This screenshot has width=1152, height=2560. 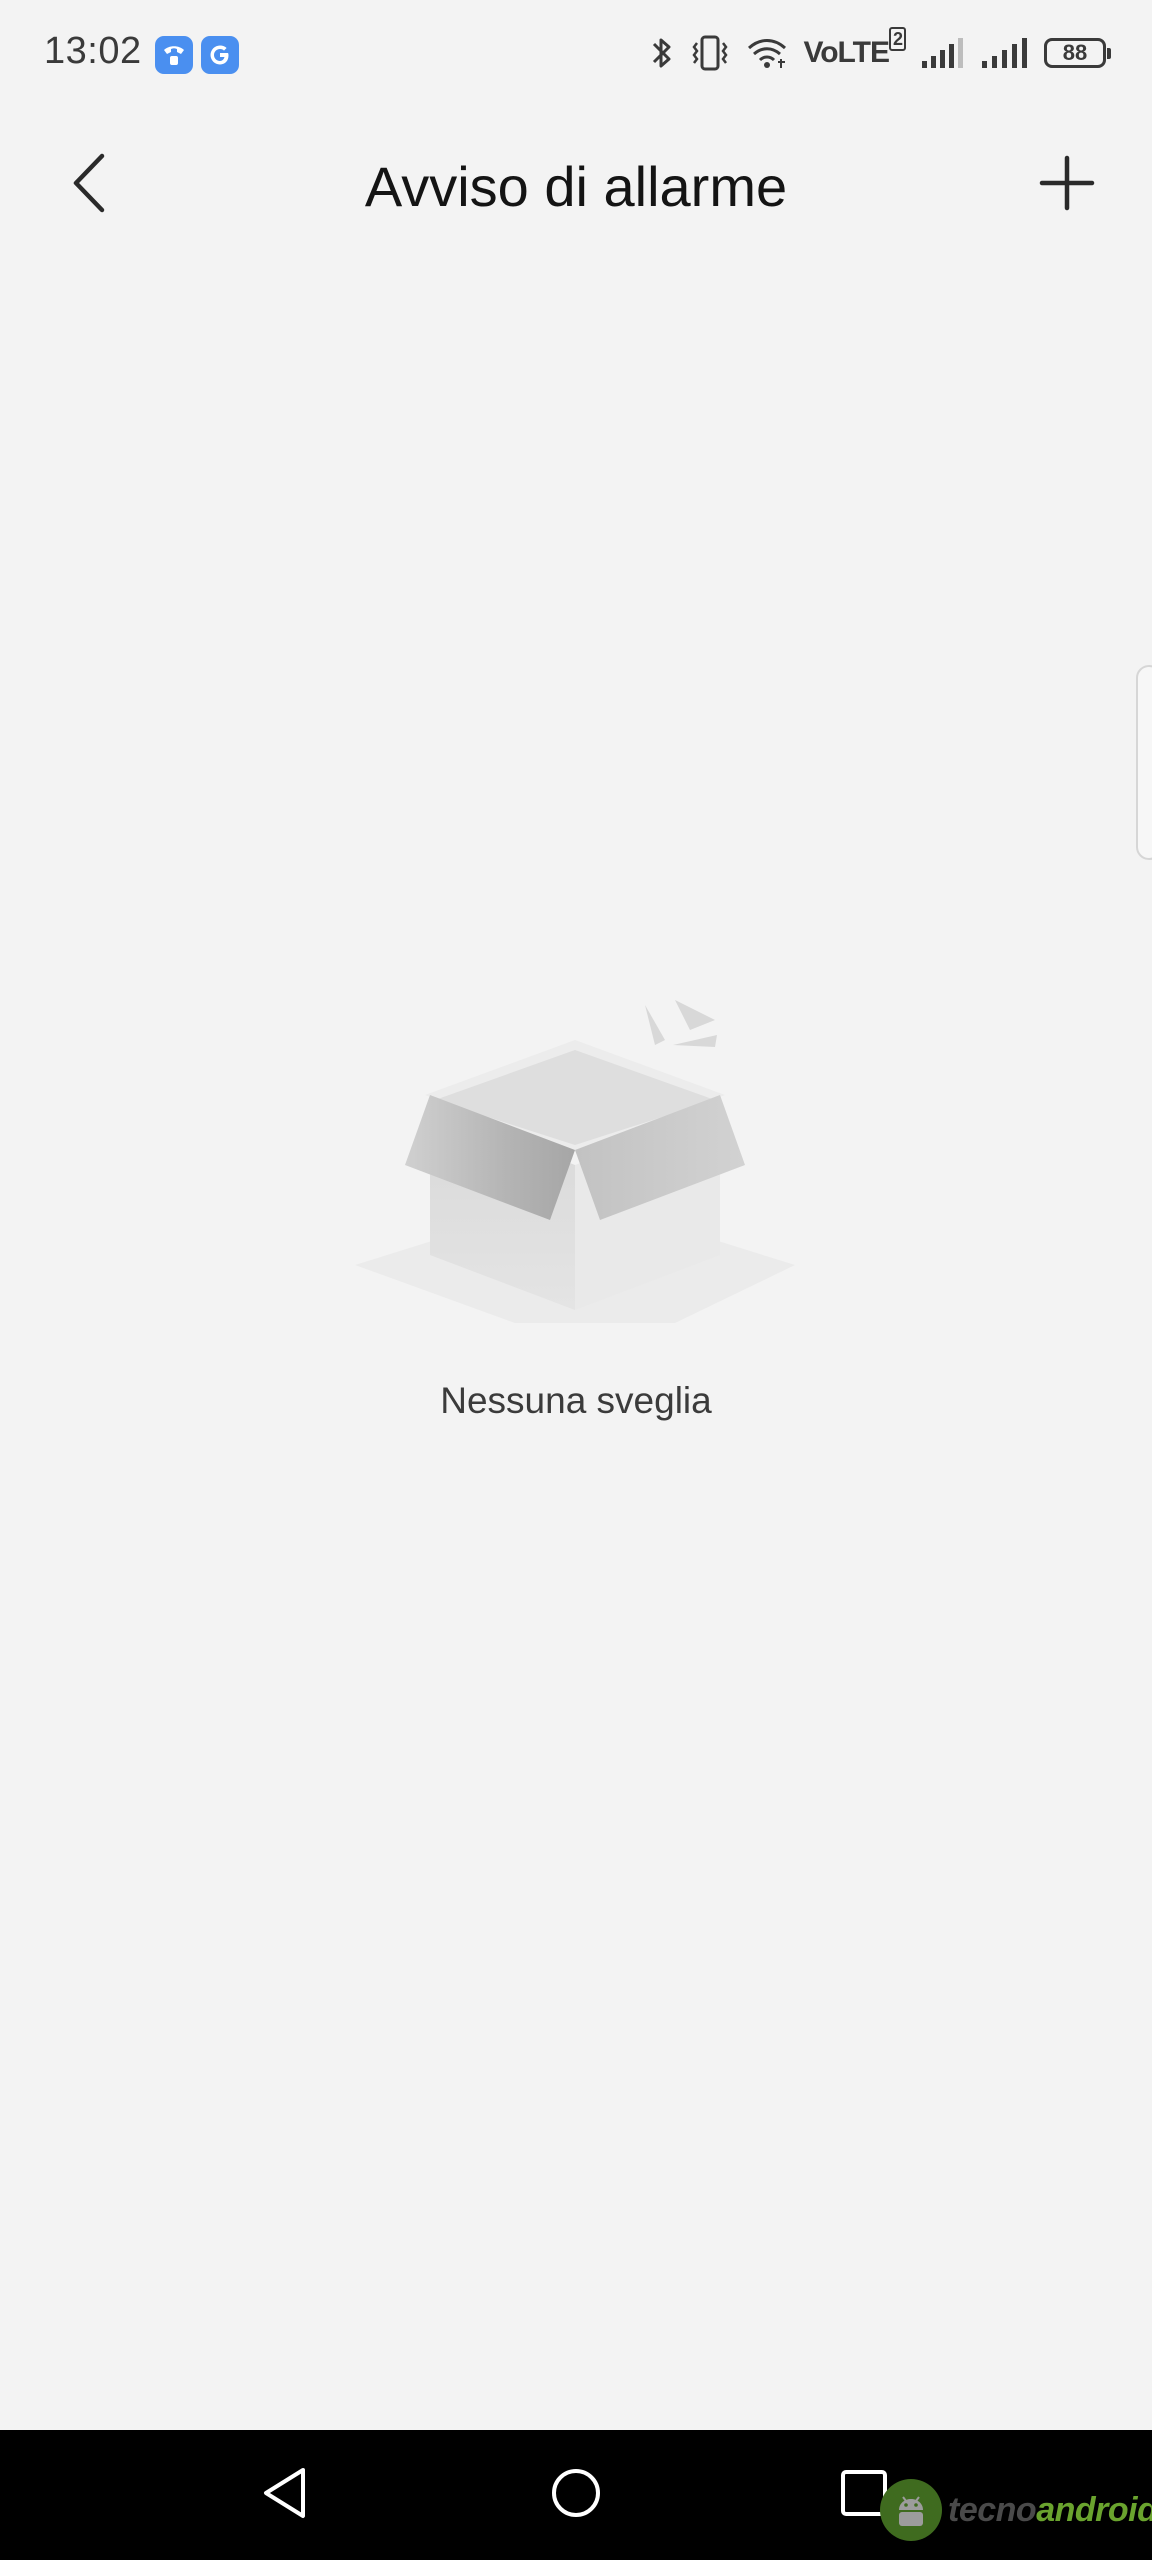 I want to click on bluetooth-icon, so click(x=662, y=53).